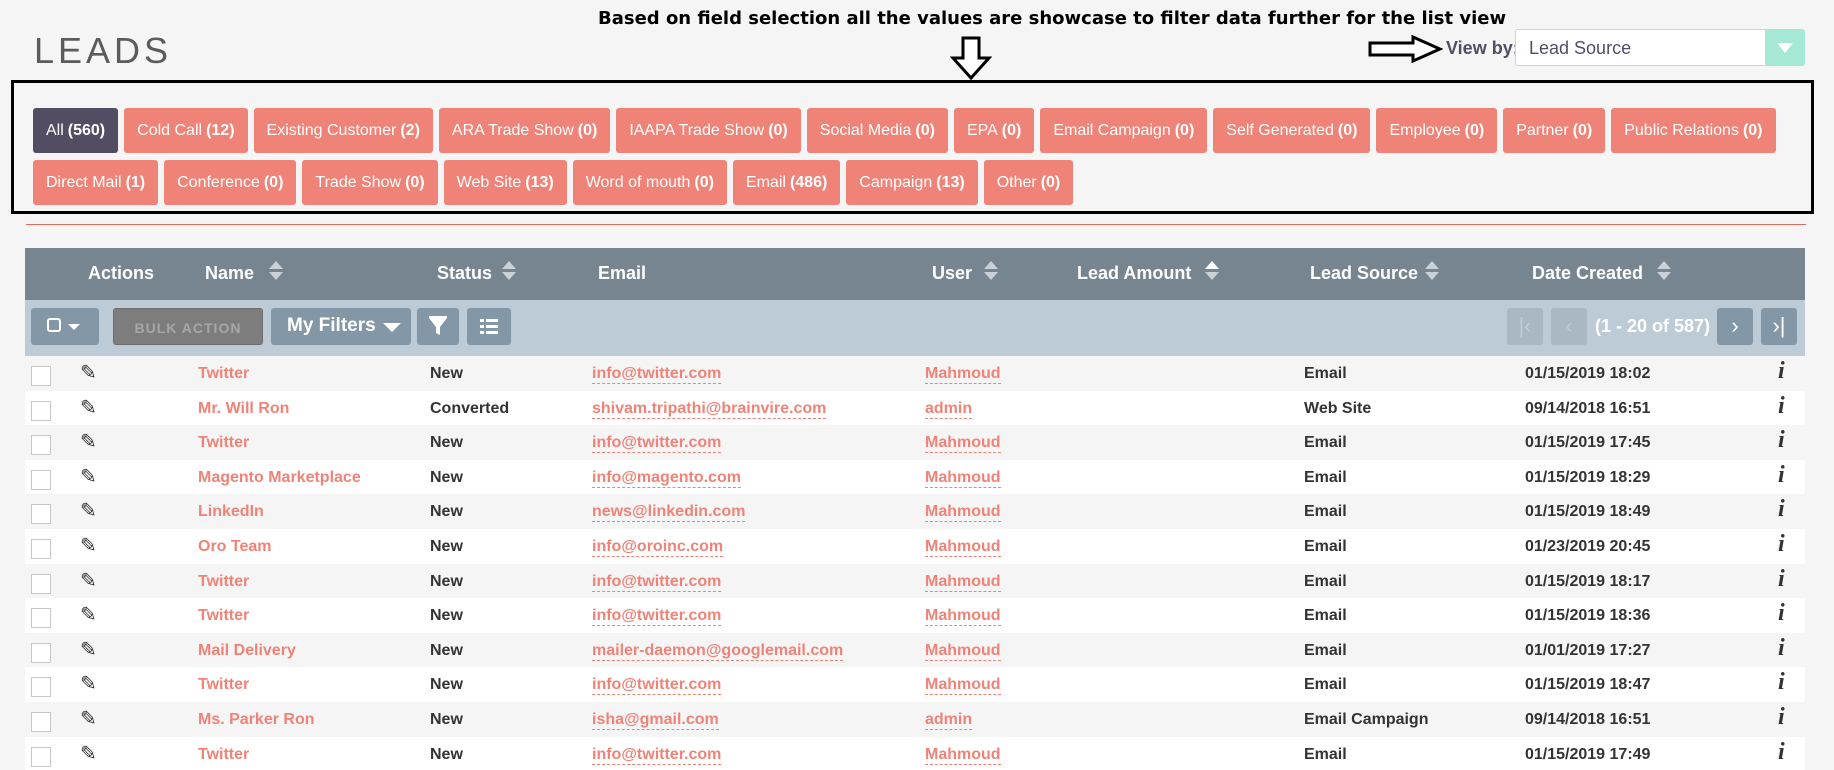 The width and height of the screenshot is (1834, 770). I want to click on filter-pill: Campaign (13), so click(912, 182).